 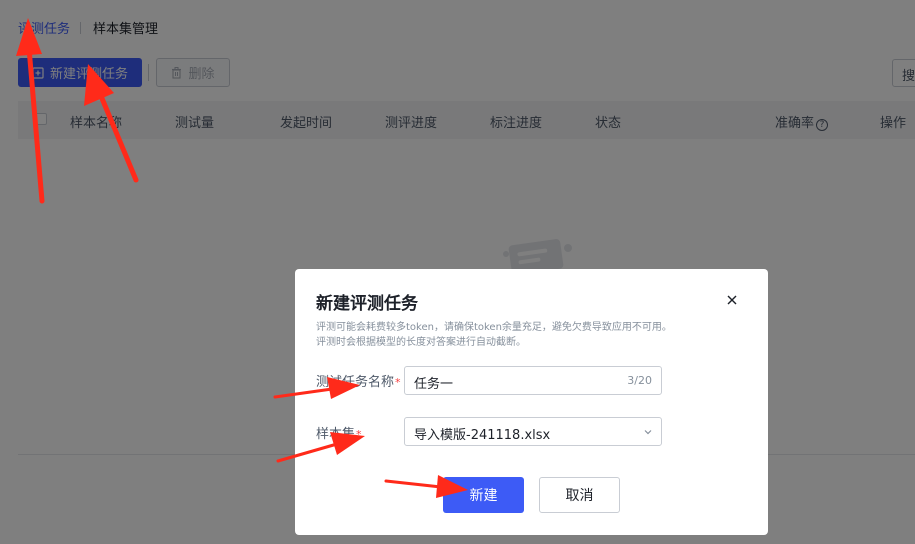 I want to click on create-button: 新建, so click(x=483, y=495).